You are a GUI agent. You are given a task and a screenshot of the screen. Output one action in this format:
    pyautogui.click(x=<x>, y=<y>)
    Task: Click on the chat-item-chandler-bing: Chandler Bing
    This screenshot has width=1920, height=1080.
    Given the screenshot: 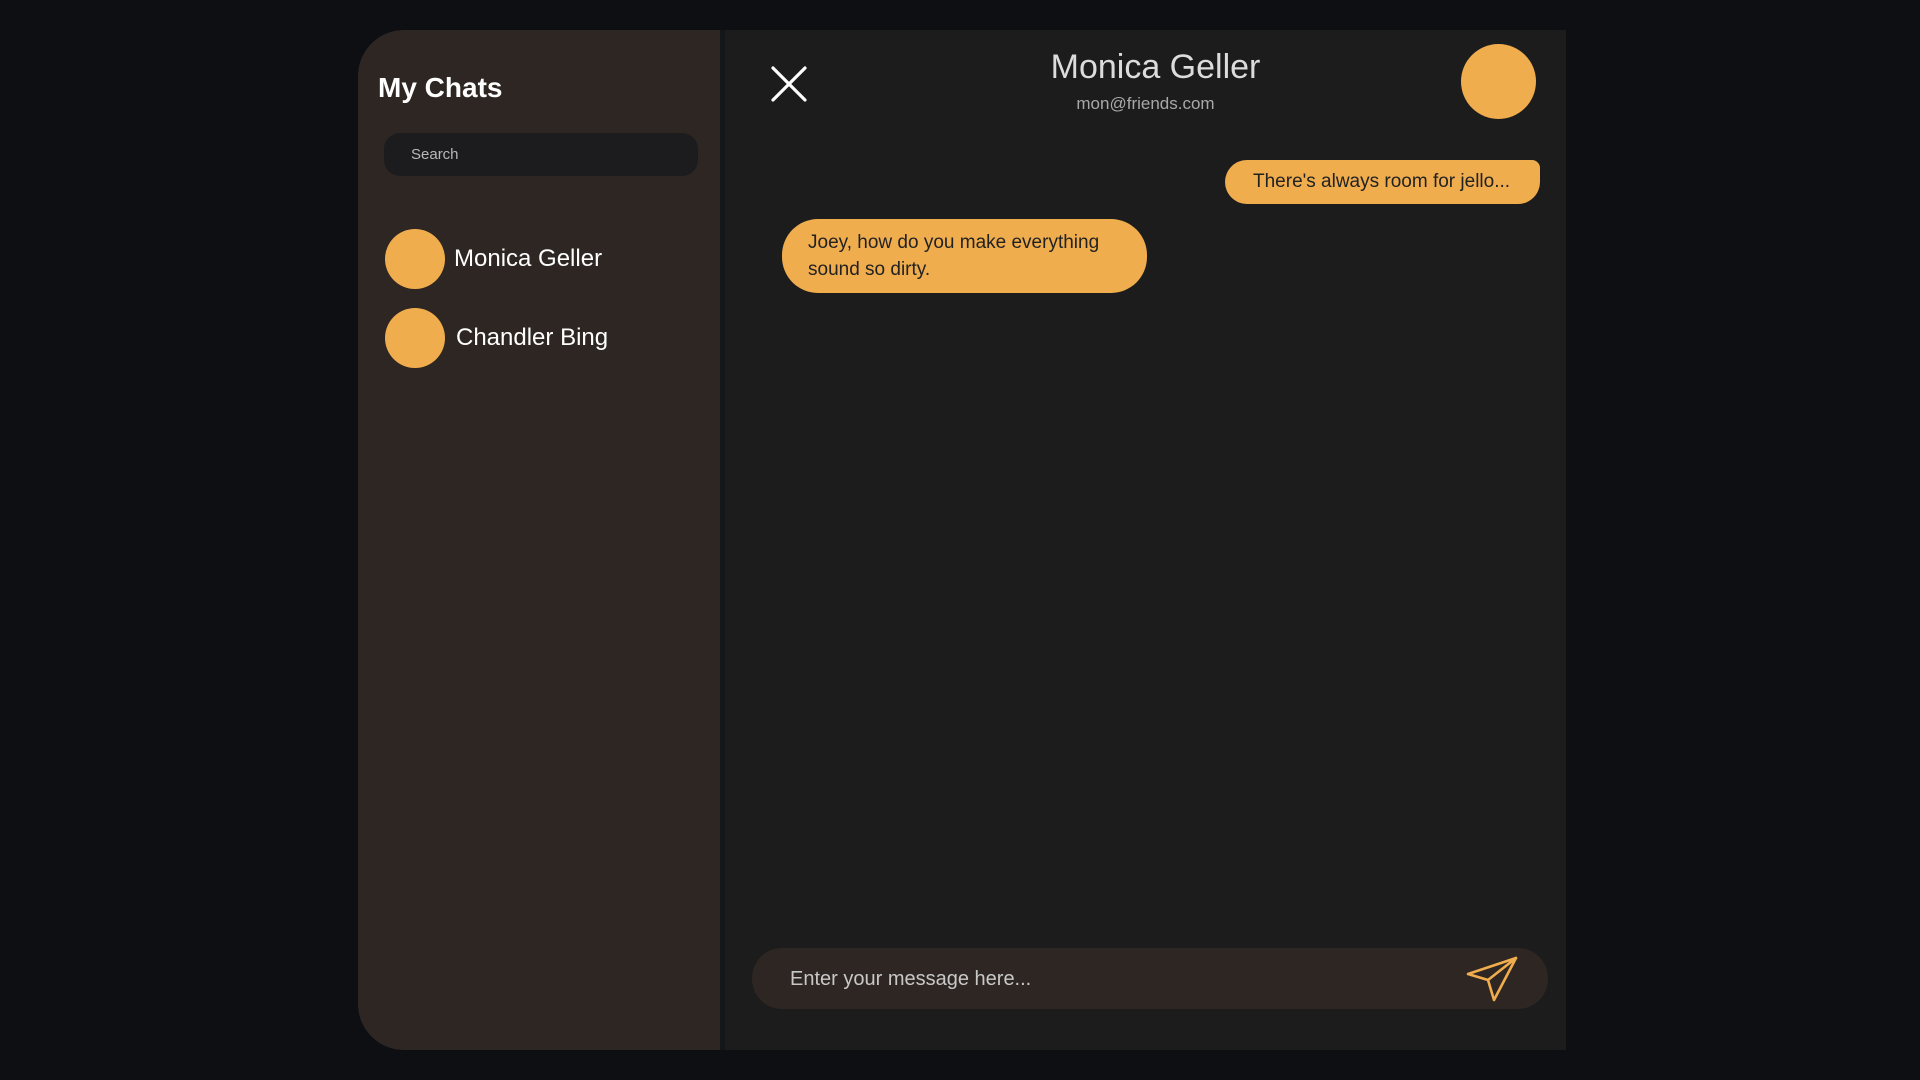 What is the action you would take?
    pyautogui.click(x=535, y=338)
    